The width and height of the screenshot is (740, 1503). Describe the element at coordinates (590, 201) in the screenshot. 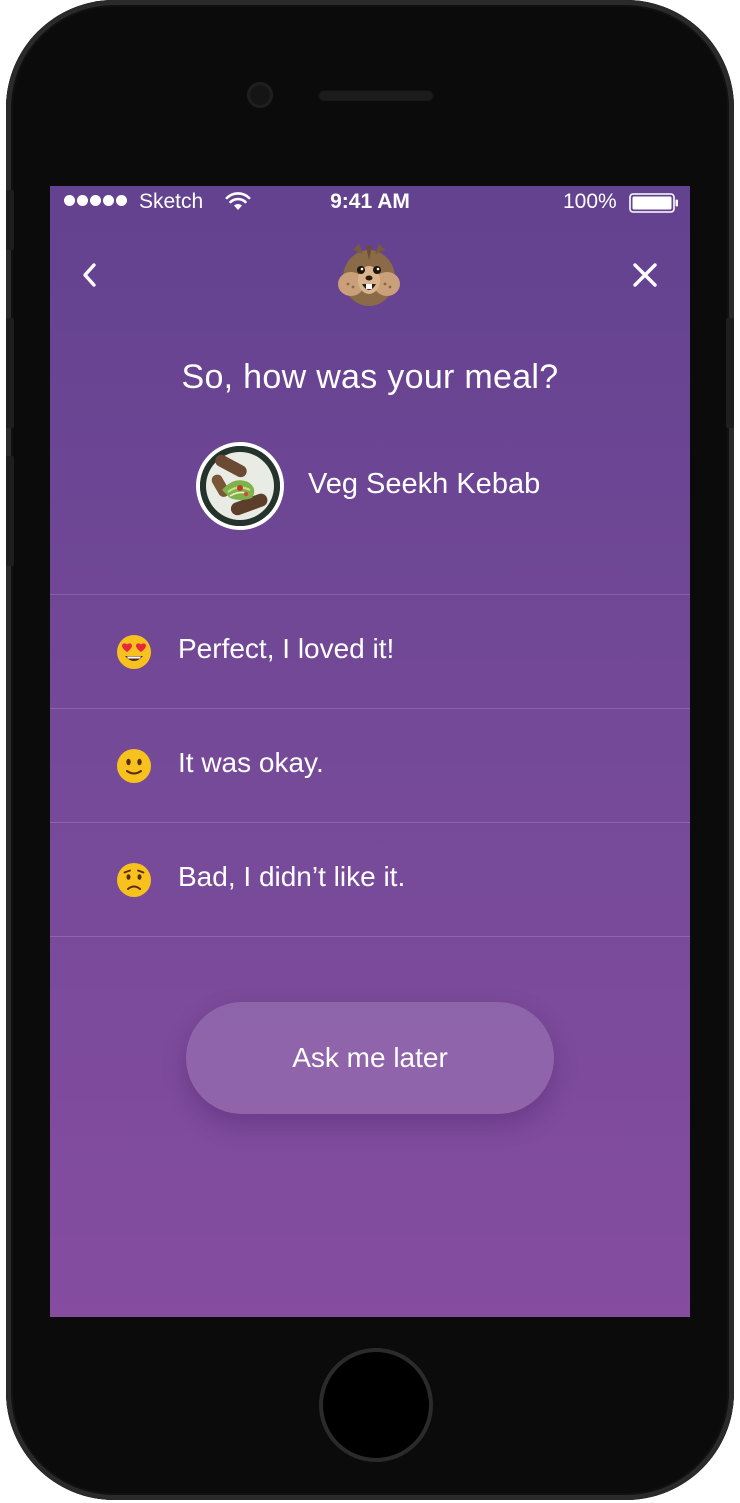

I see `battery-percentage: 100%` at that location.